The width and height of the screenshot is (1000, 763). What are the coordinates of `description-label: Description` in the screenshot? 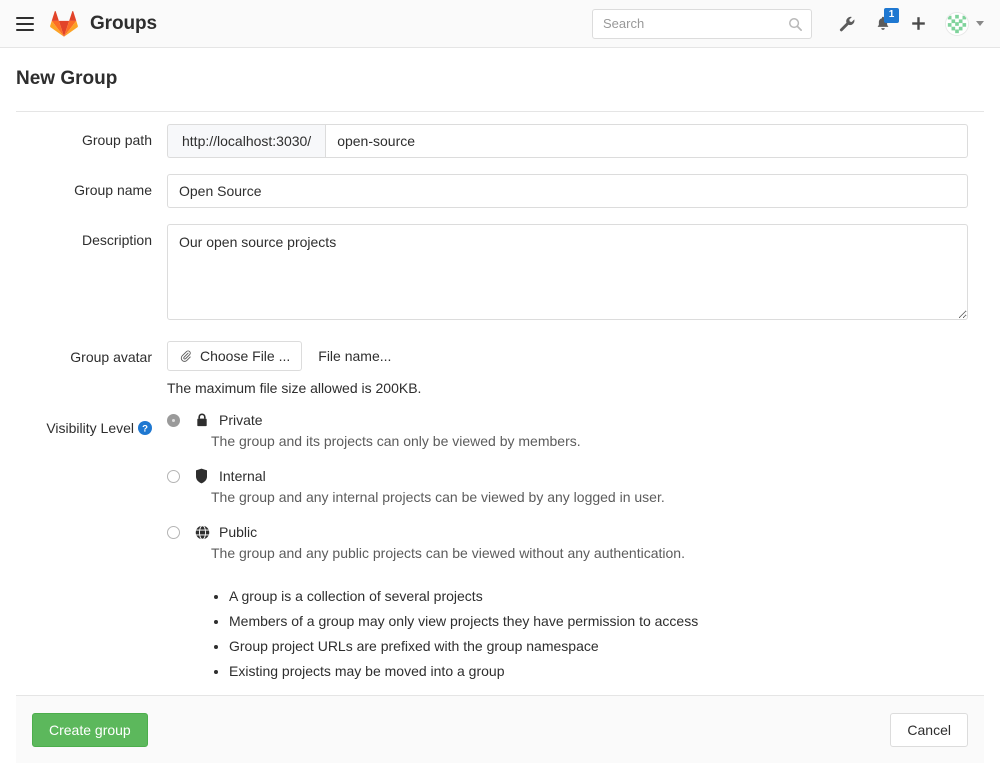 It's located at (116, 240).